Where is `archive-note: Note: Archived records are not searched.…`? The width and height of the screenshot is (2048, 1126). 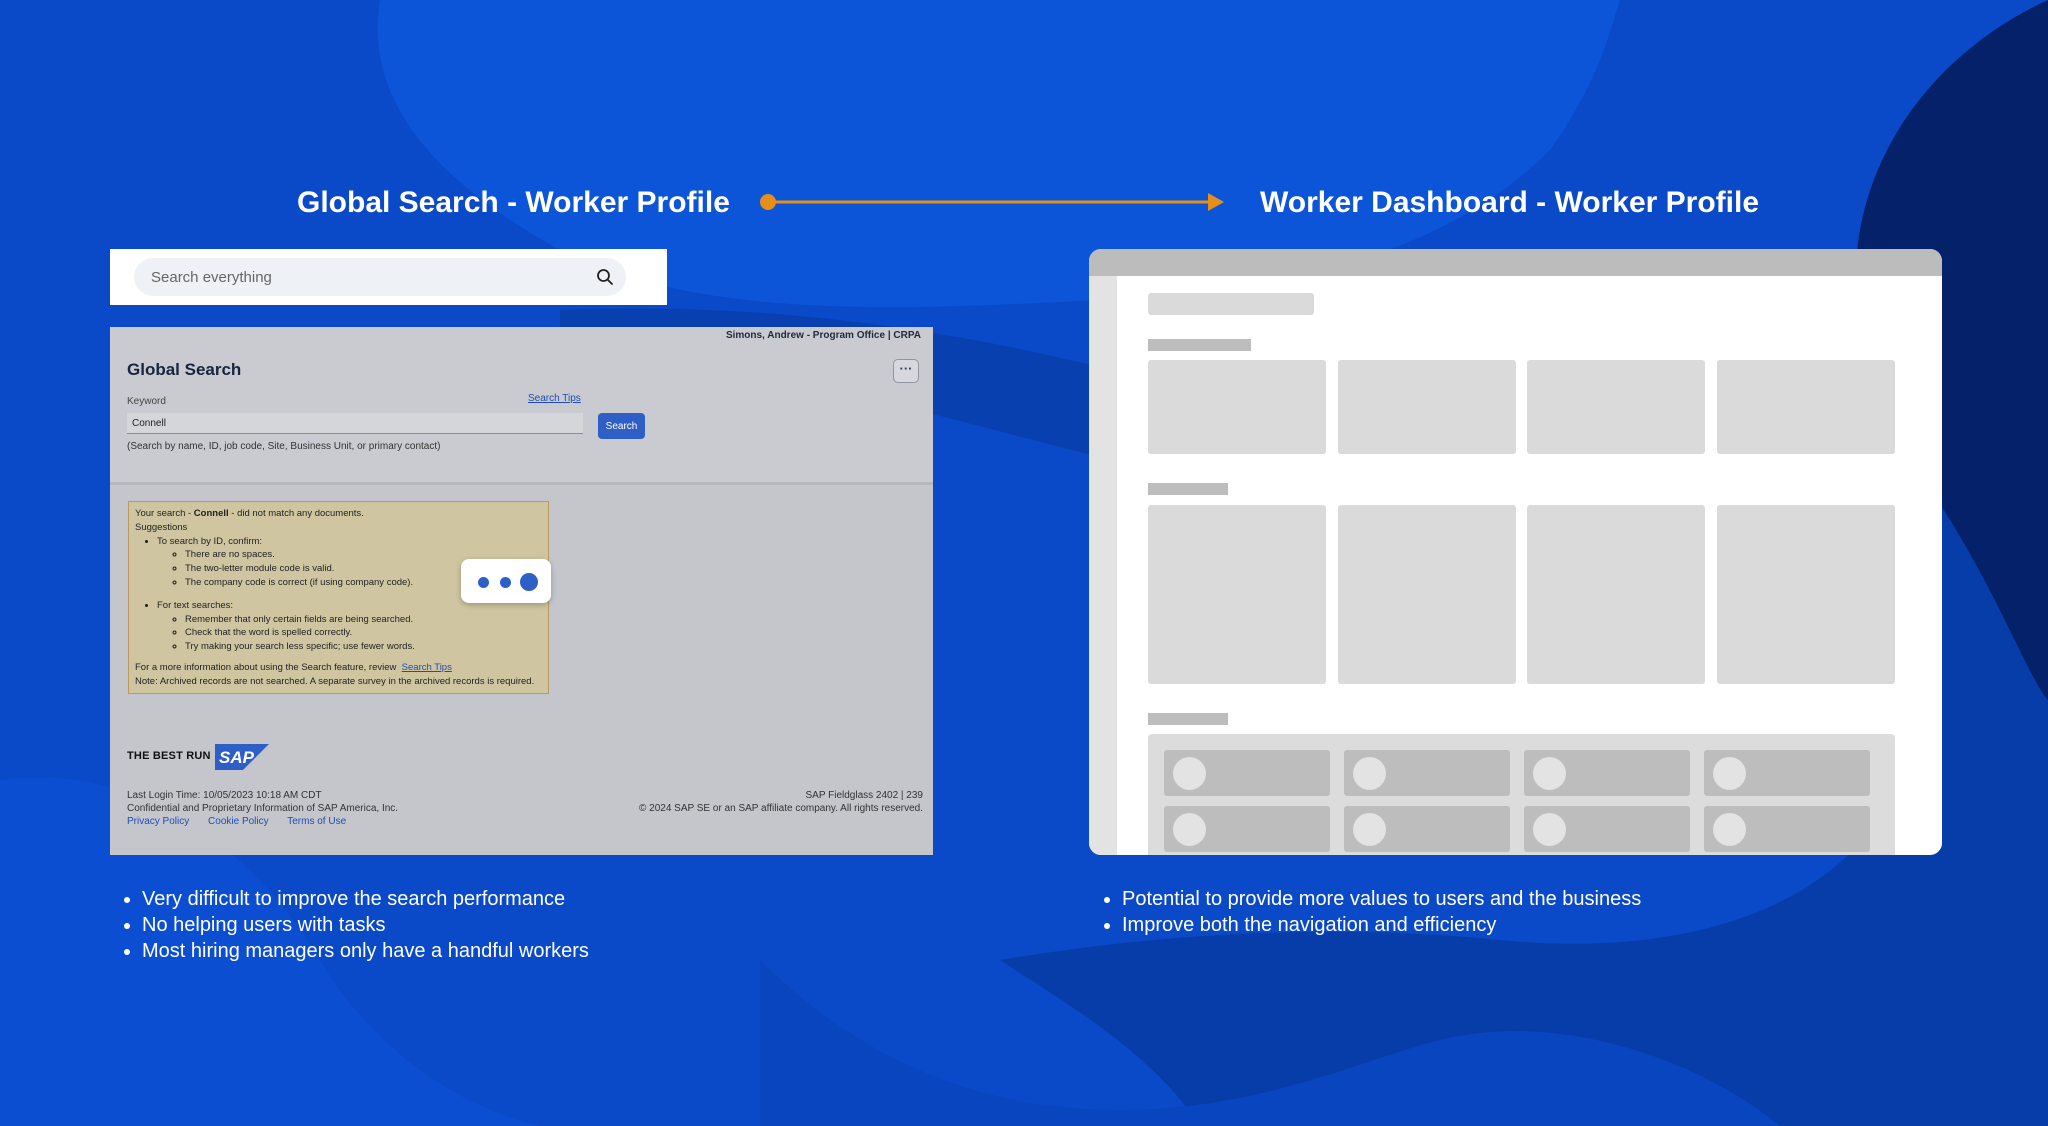
archive-note: Note: Archived records are not searched.… is located at coordinates (335, 681).